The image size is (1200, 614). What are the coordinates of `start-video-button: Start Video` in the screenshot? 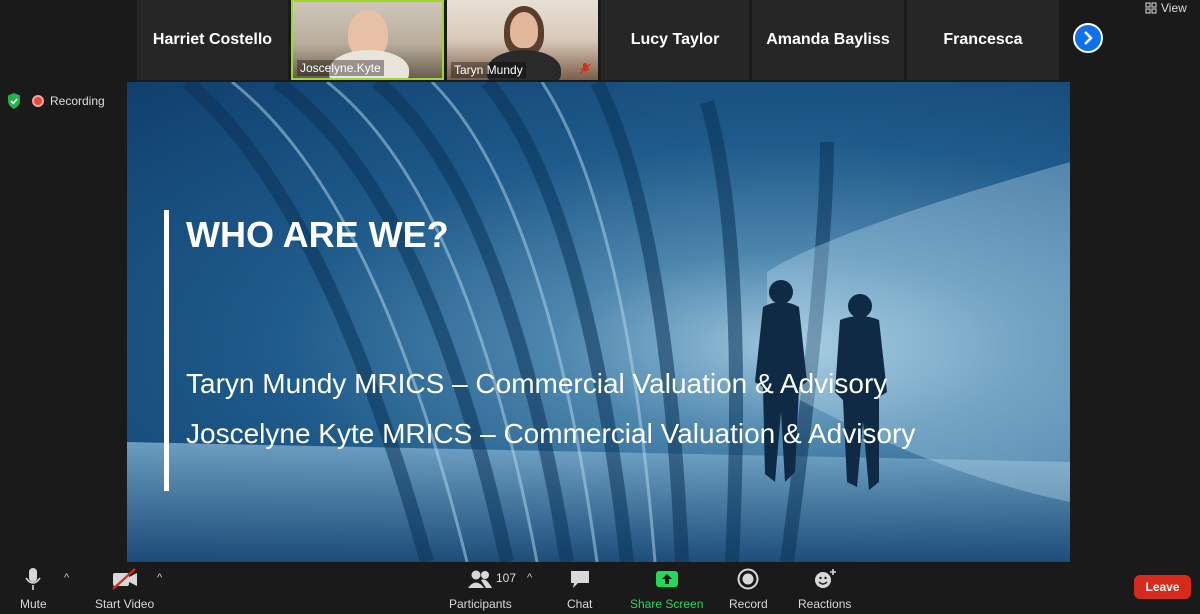 It's located at (124, 589).